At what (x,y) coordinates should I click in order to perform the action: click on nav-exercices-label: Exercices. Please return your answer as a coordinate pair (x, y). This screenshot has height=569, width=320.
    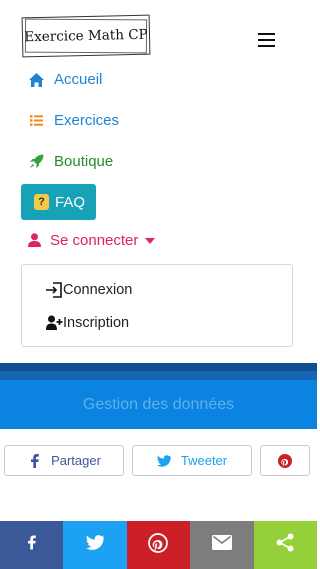
    Looking at the image, I should click on (87, 120).